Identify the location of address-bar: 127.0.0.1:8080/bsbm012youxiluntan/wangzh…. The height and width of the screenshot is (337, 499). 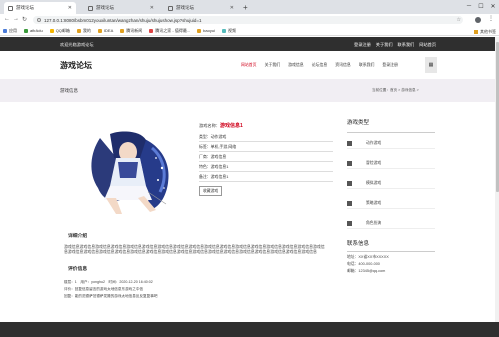
(248, 20).